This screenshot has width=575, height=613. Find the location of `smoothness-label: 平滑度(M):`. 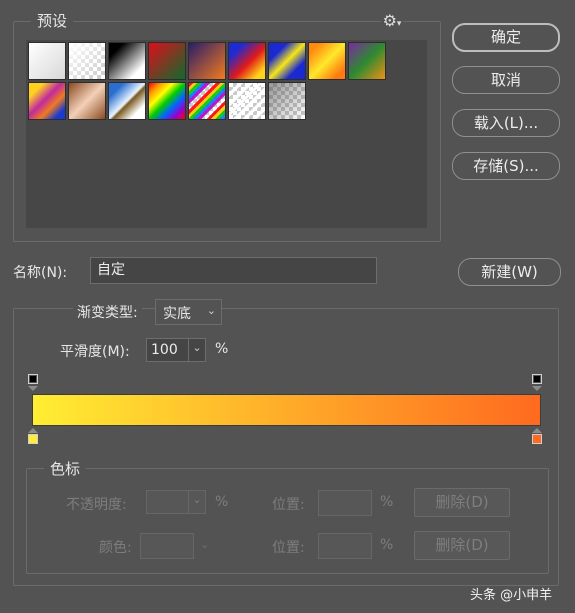

smoothness-label: 平滑度(M): is located at coordinates (95, 352).